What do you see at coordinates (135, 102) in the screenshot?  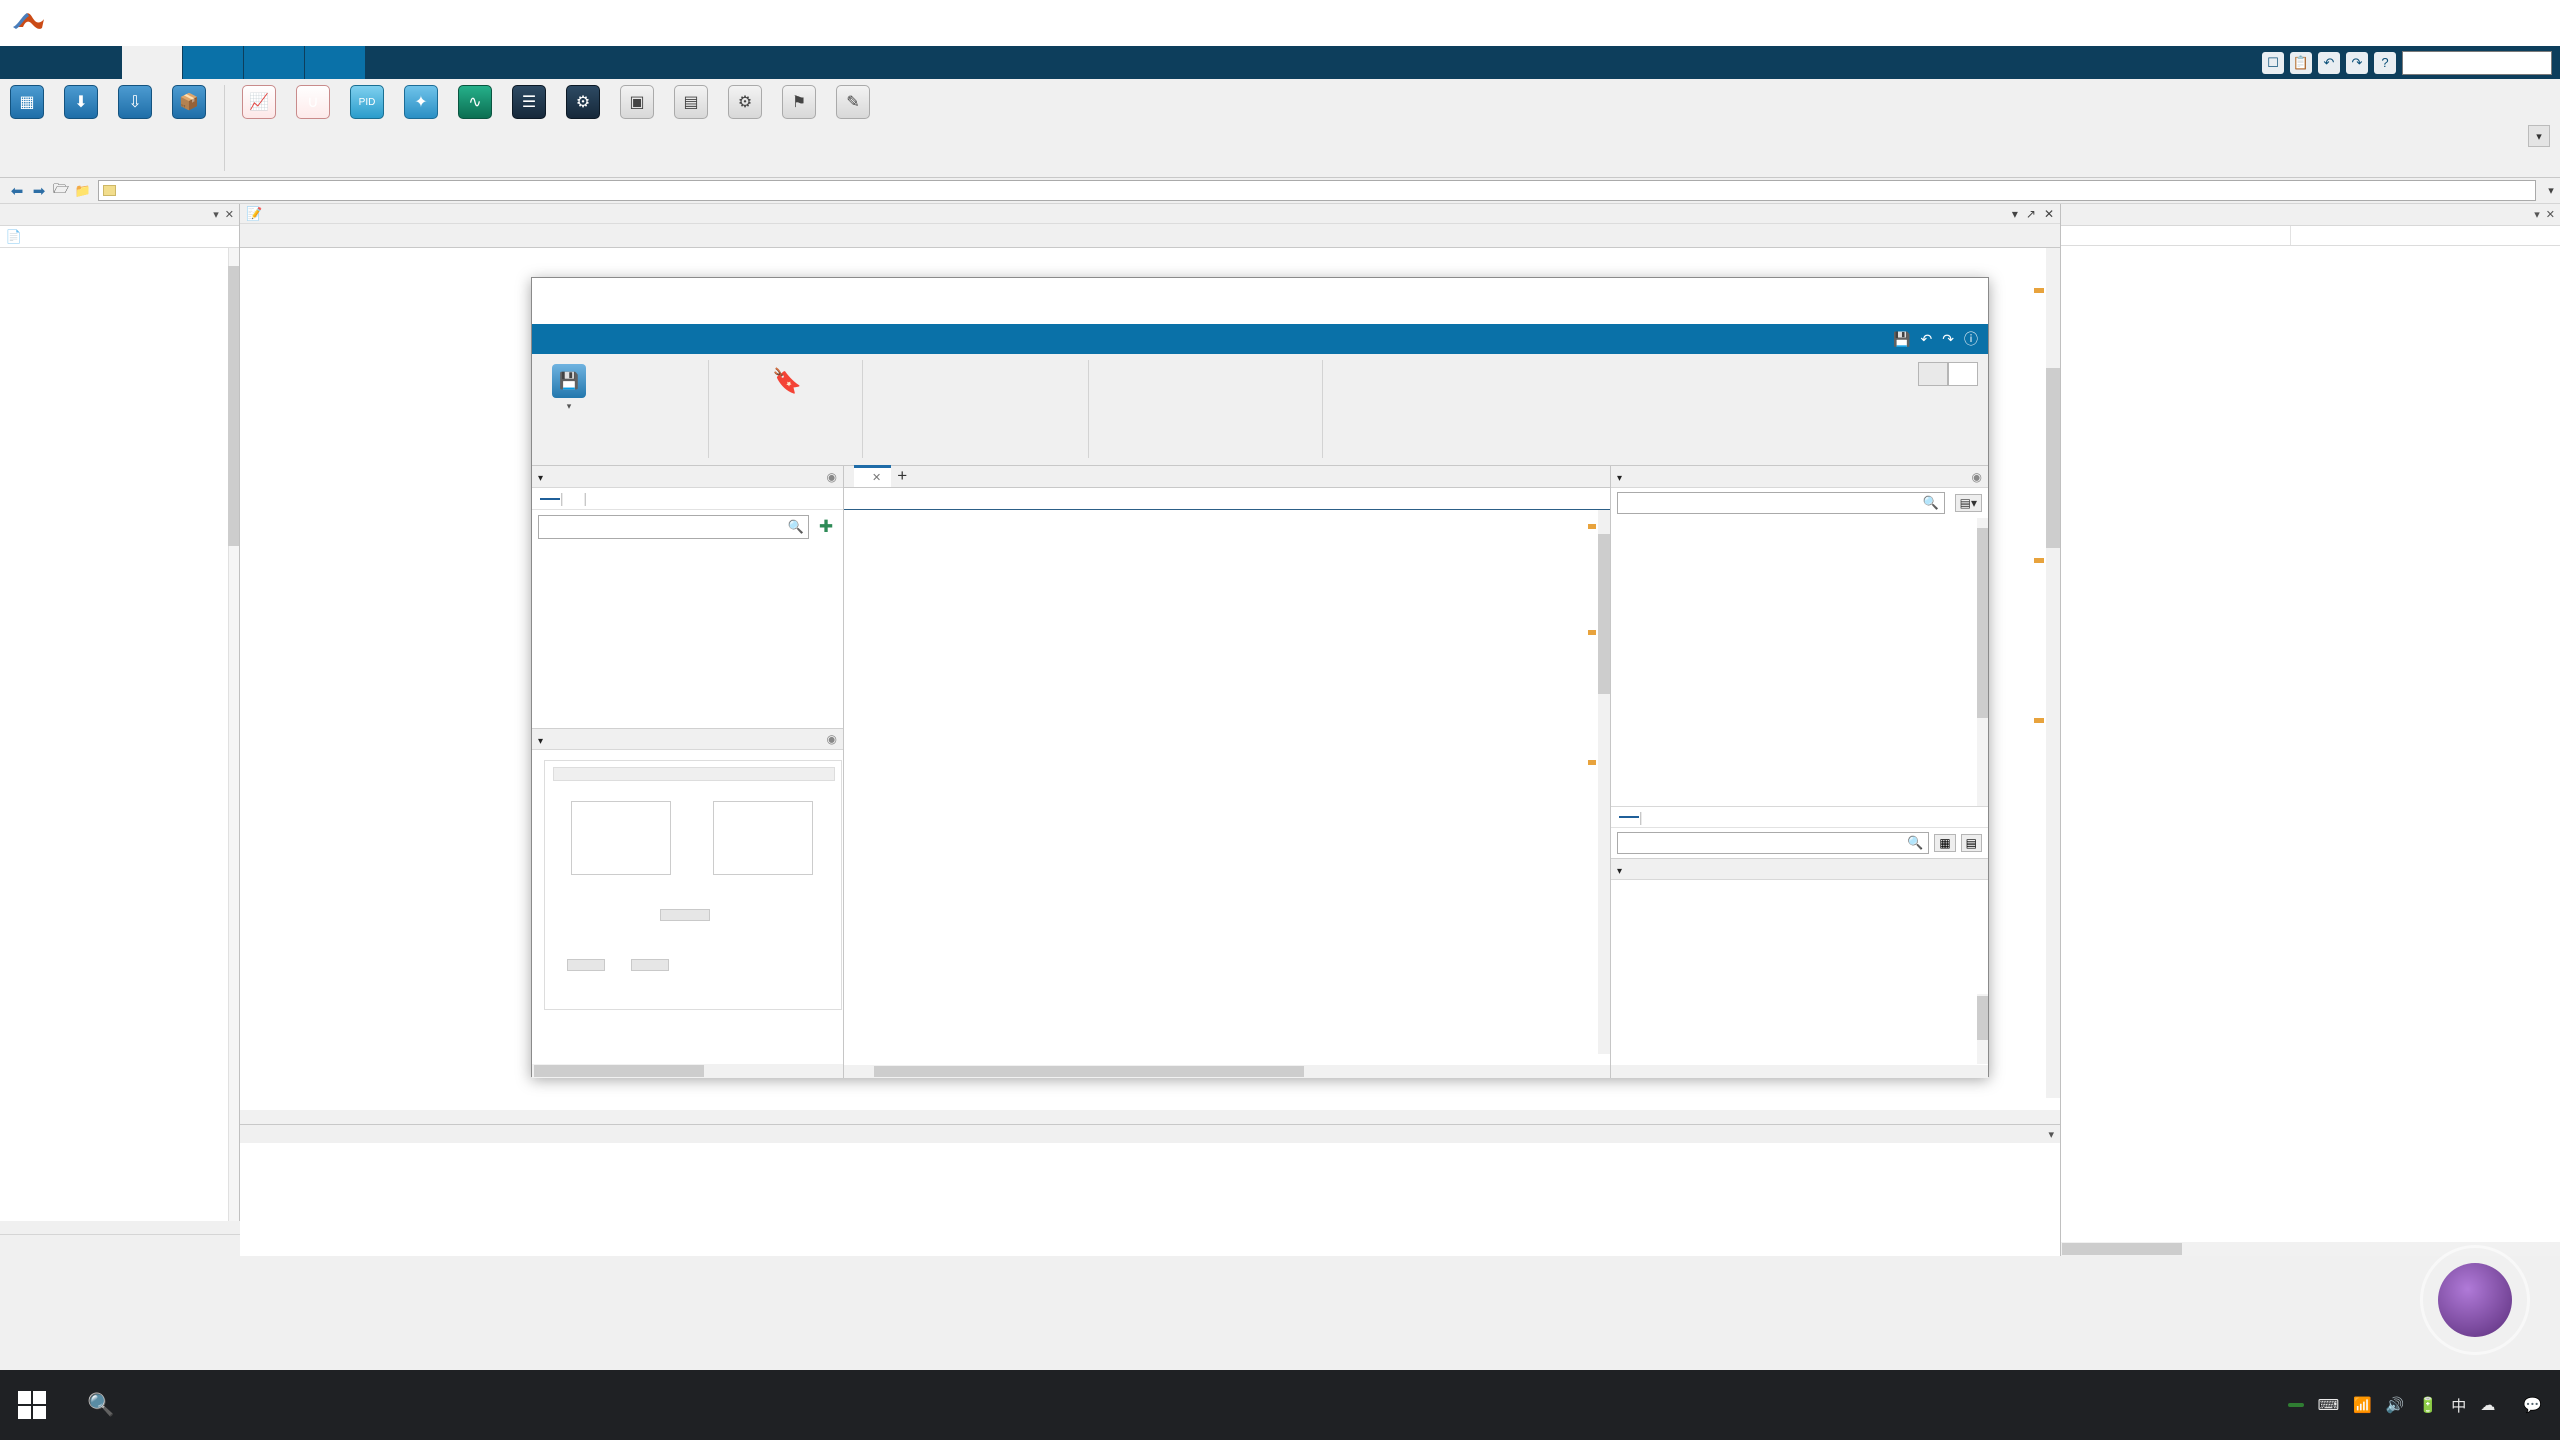 I see `install-app-button: ⇩` at bounding box center [135, 102].